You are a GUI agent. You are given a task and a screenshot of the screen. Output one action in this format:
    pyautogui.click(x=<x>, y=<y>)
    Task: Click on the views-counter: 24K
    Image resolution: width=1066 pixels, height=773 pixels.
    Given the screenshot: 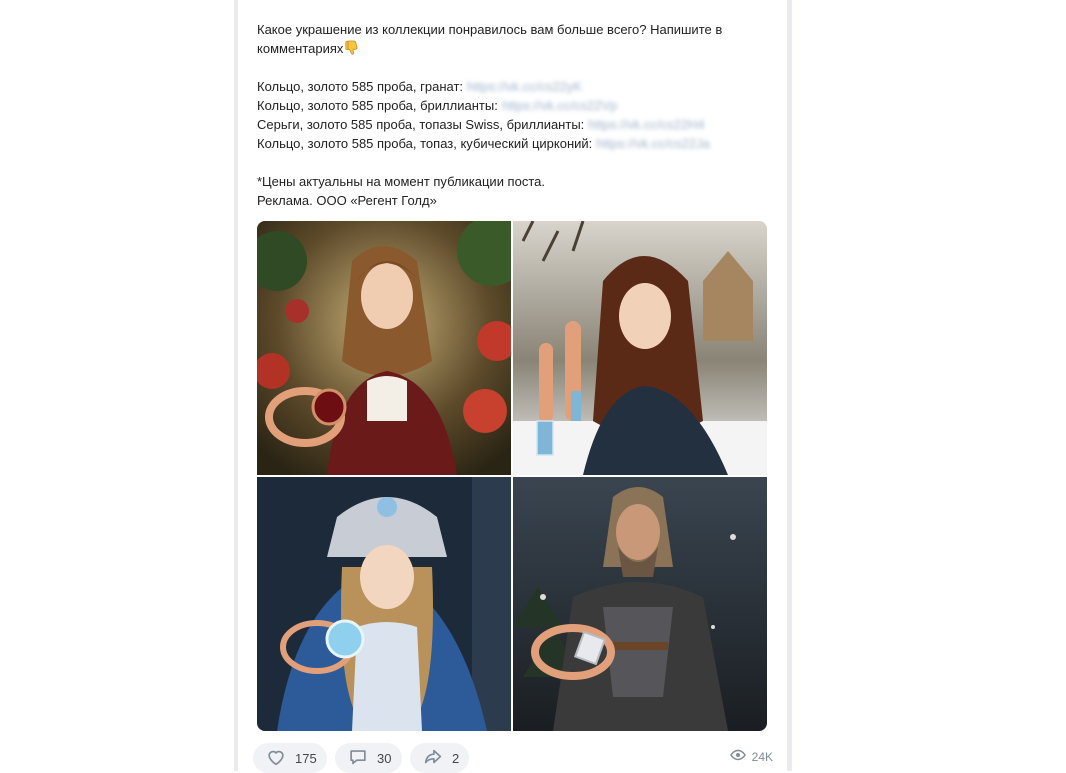 What is the action you would take?
    pyautogui.click(x=751, y=756)
    